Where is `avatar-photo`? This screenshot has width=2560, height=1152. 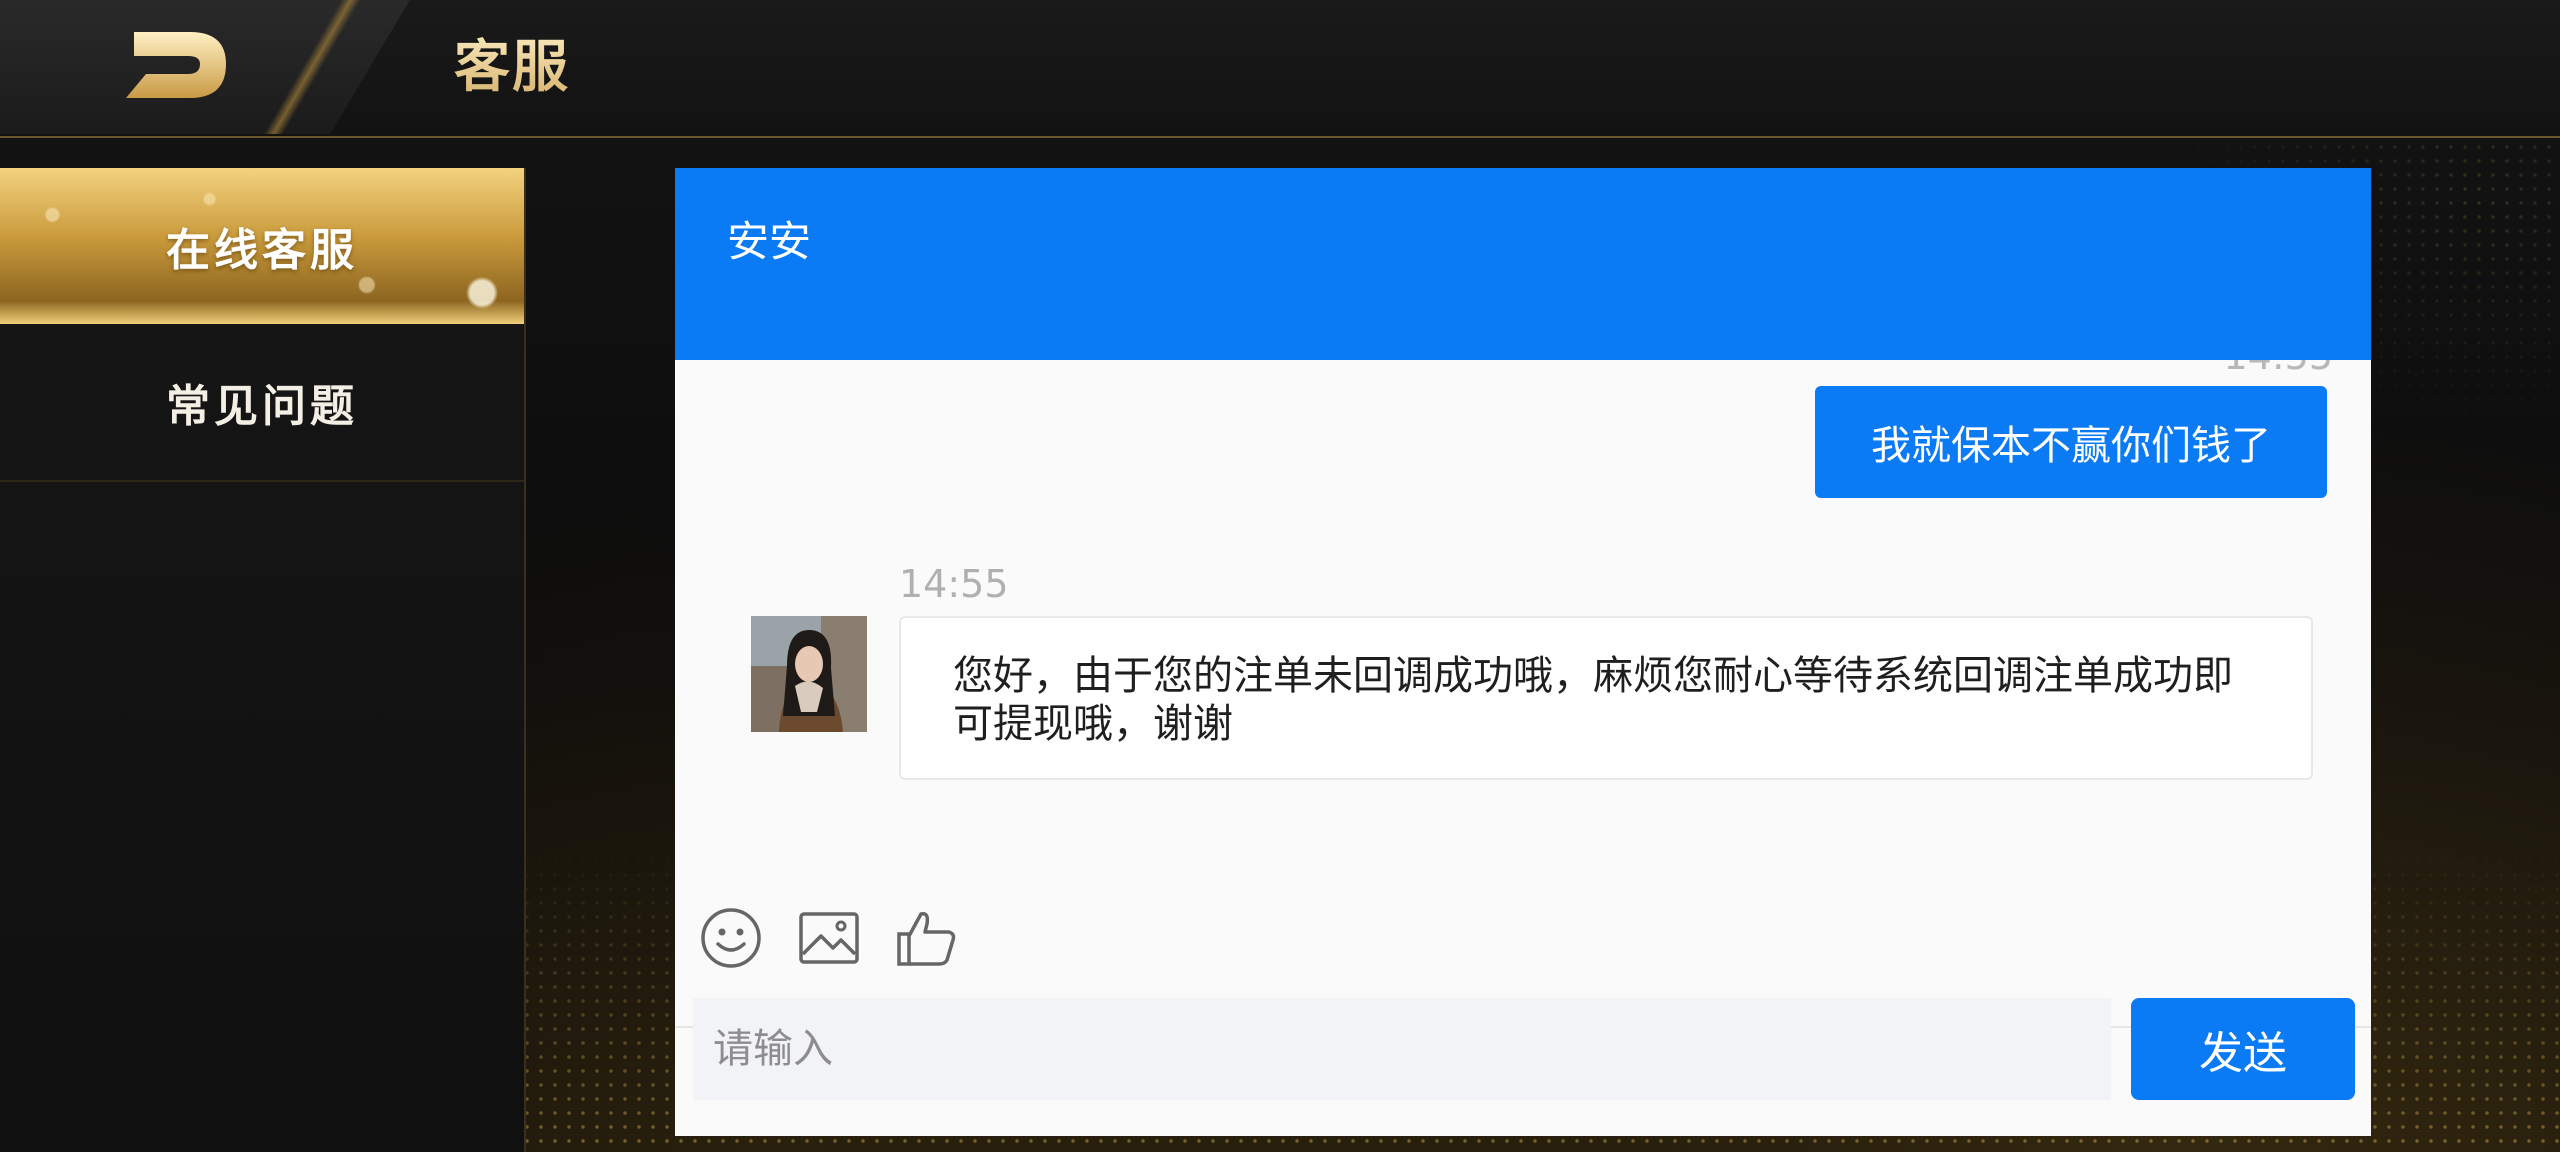
avatar-photo is located at coordinates (809, 674).